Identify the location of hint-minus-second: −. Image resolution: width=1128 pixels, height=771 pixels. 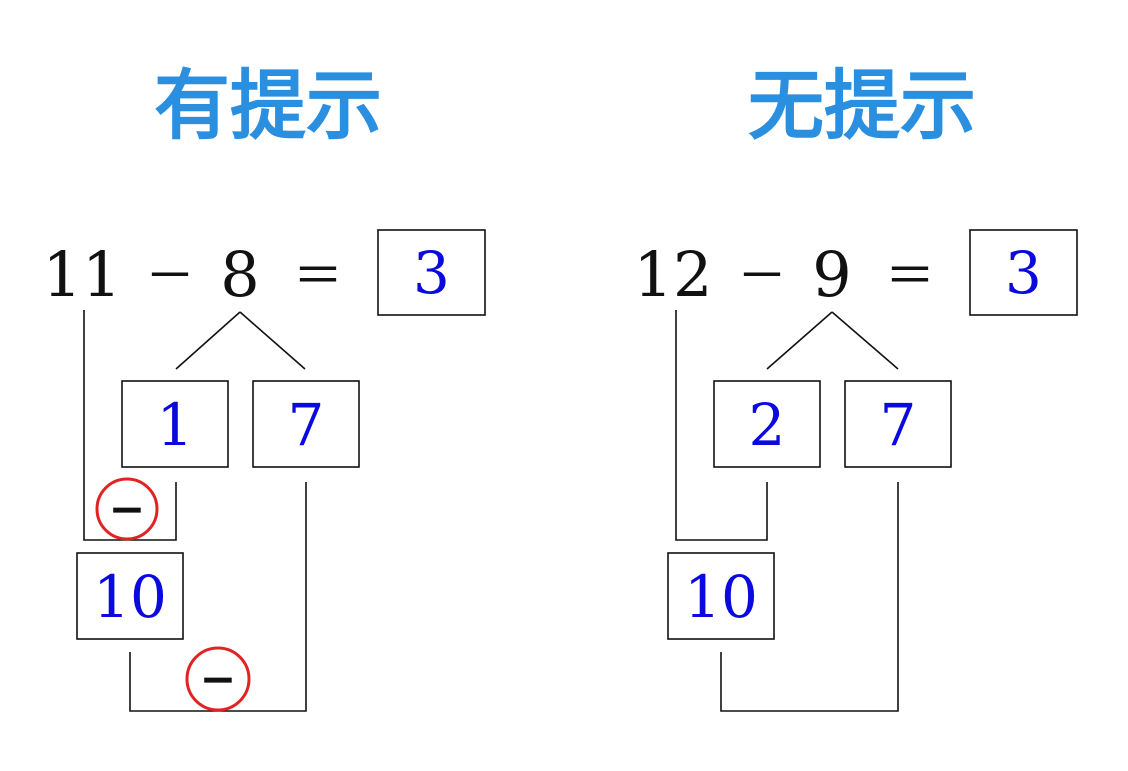
(218, 679).